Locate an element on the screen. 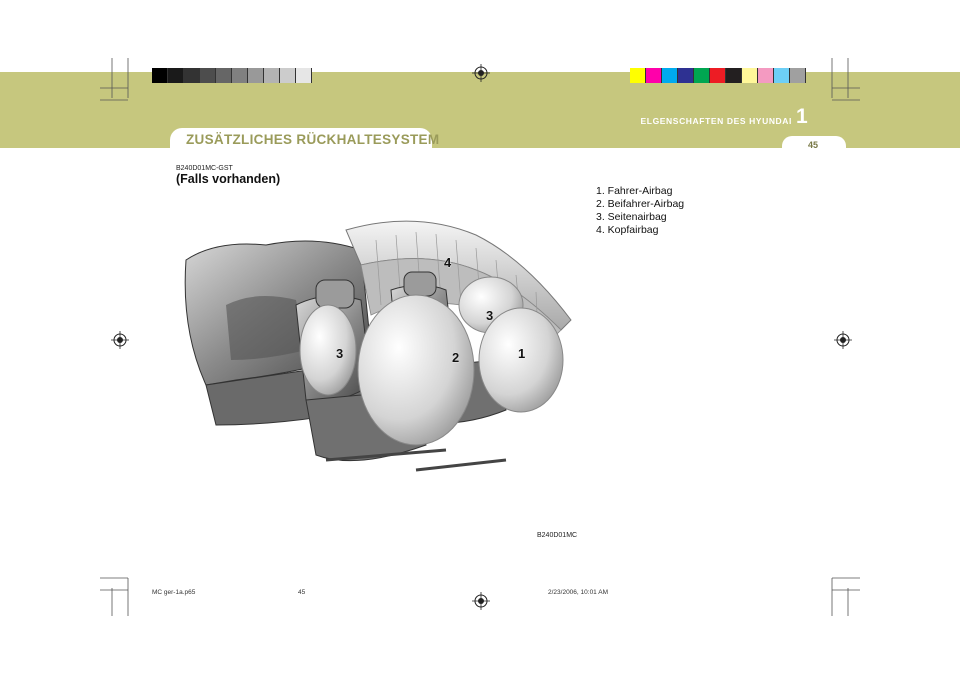  legend-item: 3. Seitenairbag is located at coordinates (631, 217).